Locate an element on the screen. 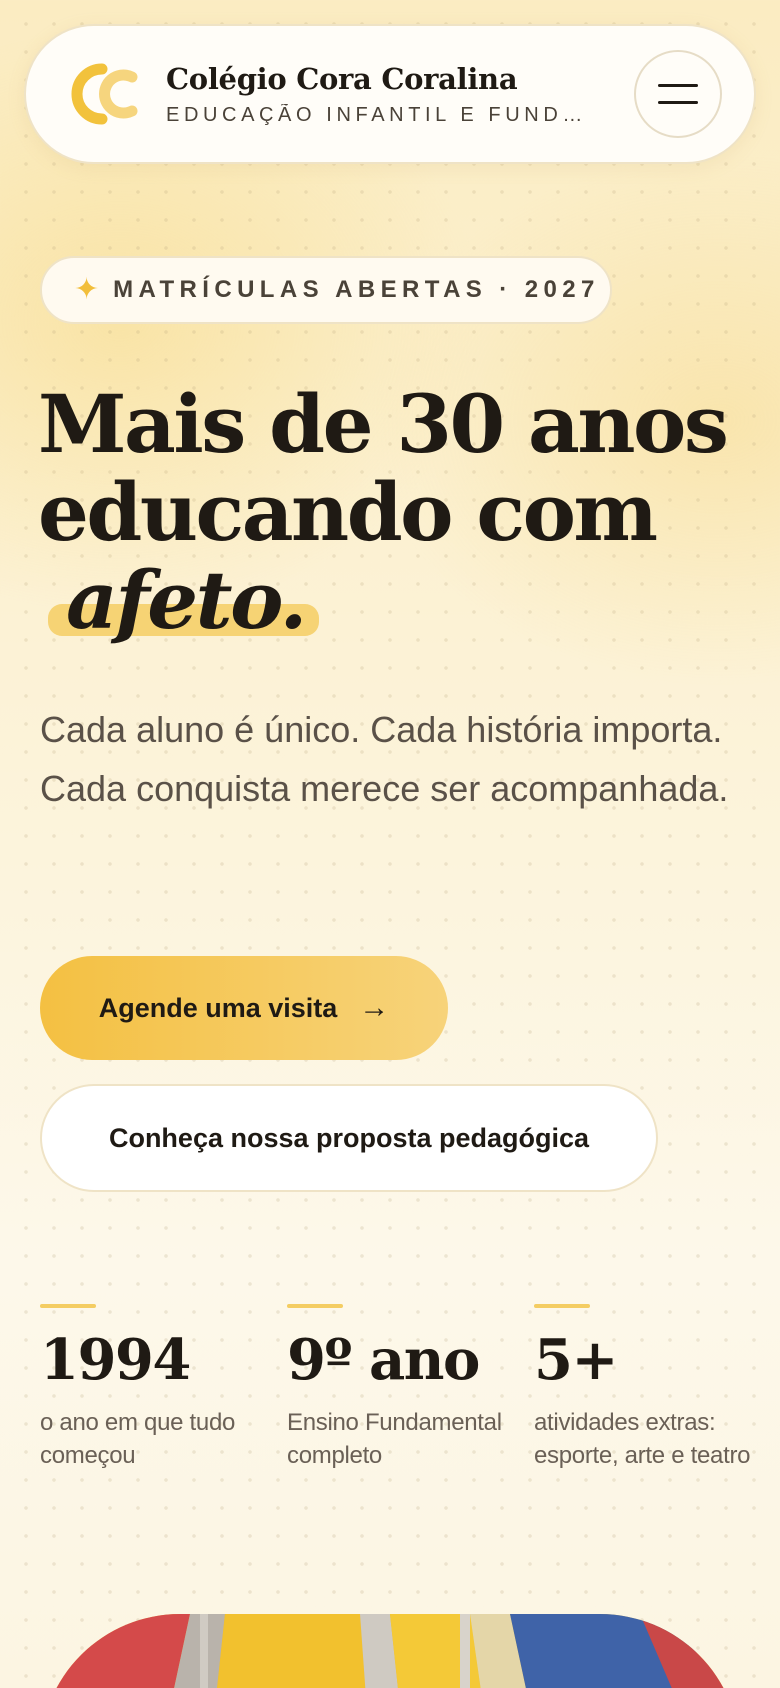 The image size is (780, 1688). pedagogical-proposal-label: Conheça nossa proposta pedagógica is located at coordinates (349, 1137).